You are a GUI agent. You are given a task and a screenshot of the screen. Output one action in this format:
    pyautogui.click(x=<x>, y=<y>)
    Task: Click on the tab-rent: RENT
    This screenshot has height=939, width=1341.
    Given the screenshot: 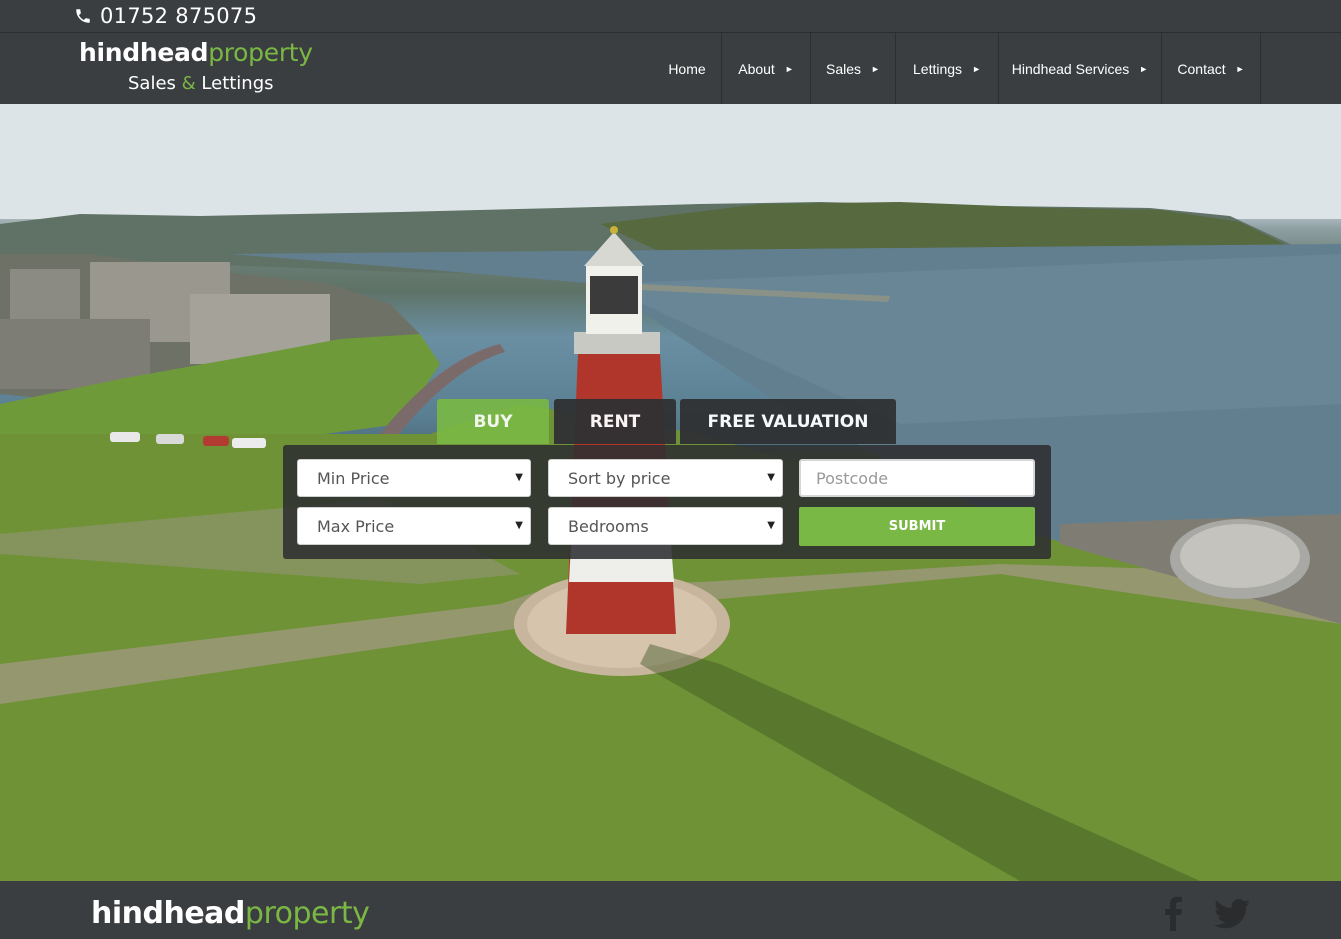 What is the action you would take?
    pyautogui.click(x=615, y=421)
    